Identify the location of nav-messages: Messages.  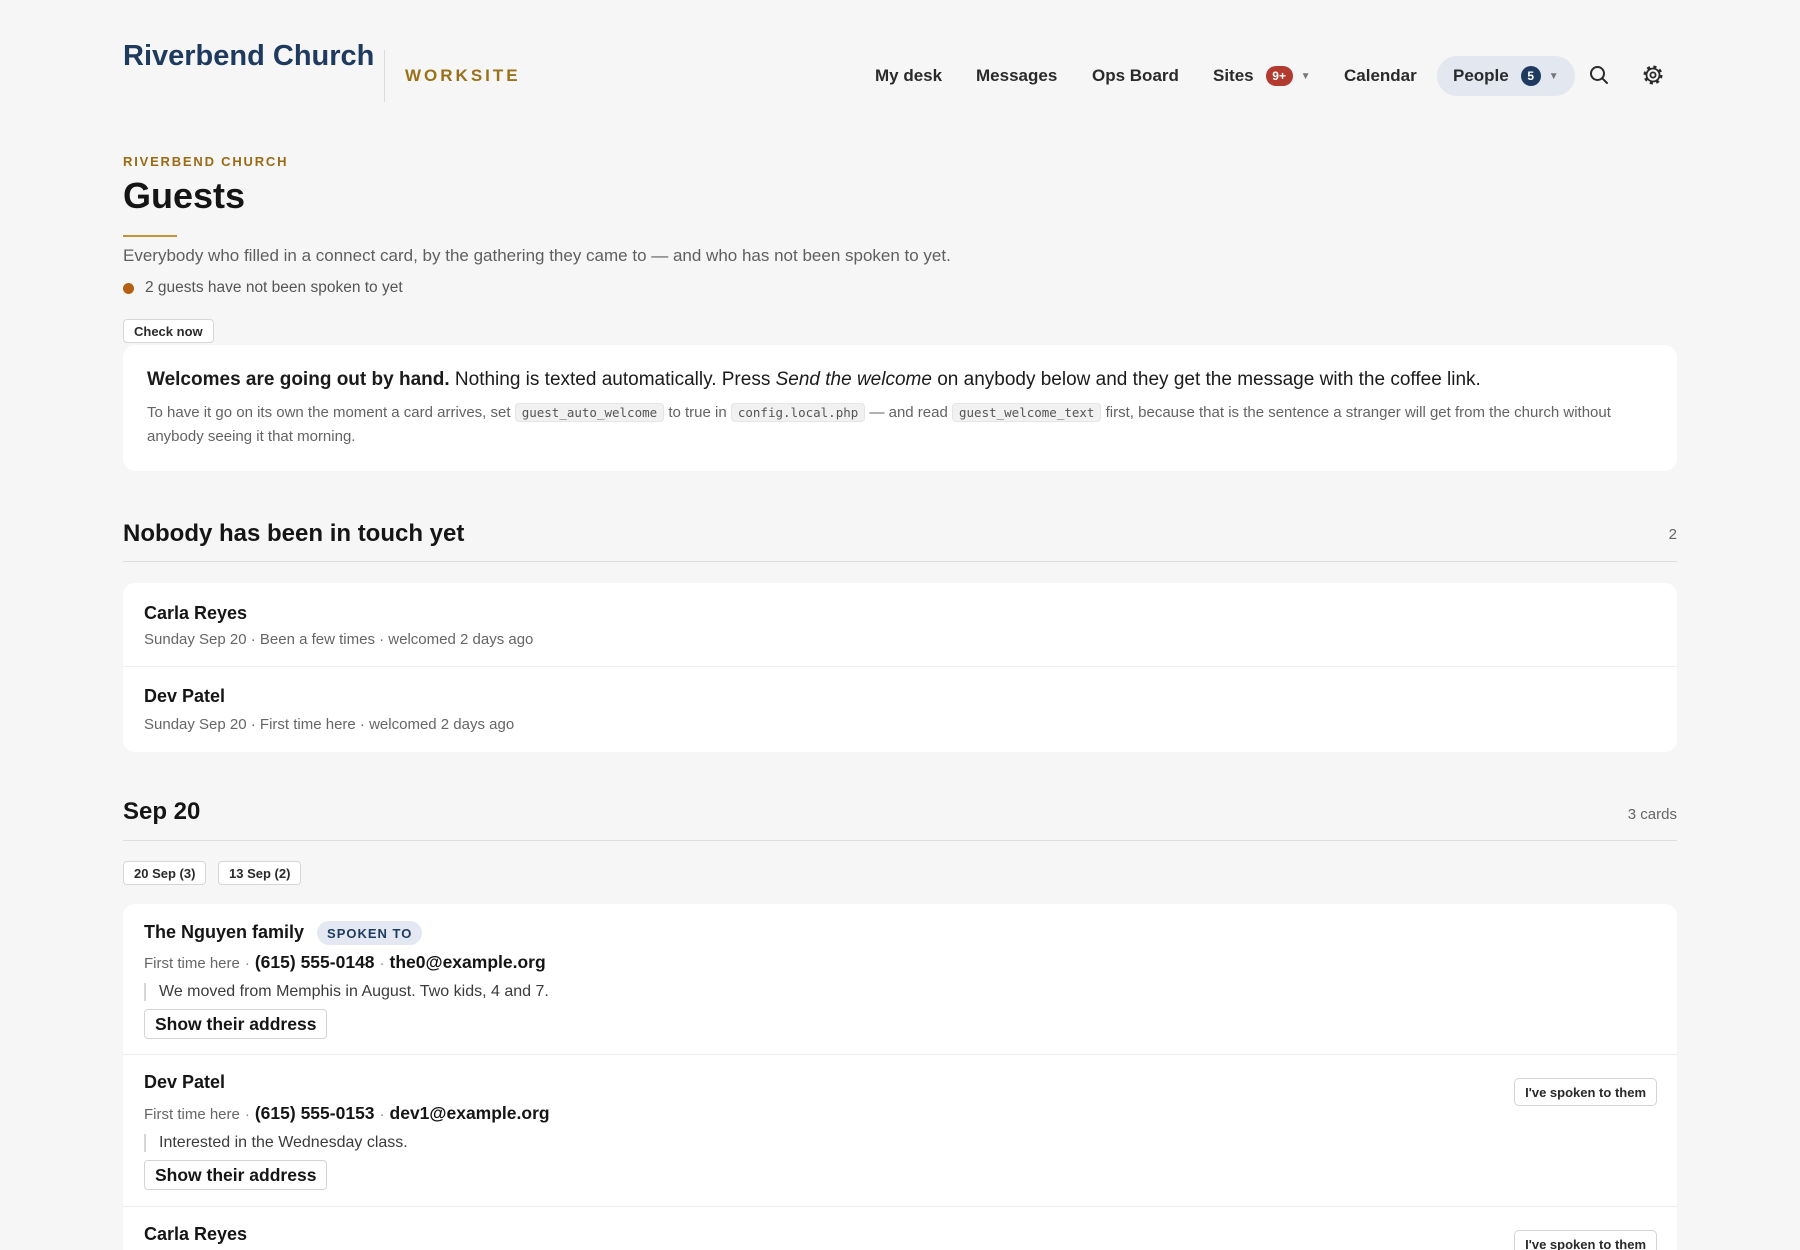
(1016, 76).